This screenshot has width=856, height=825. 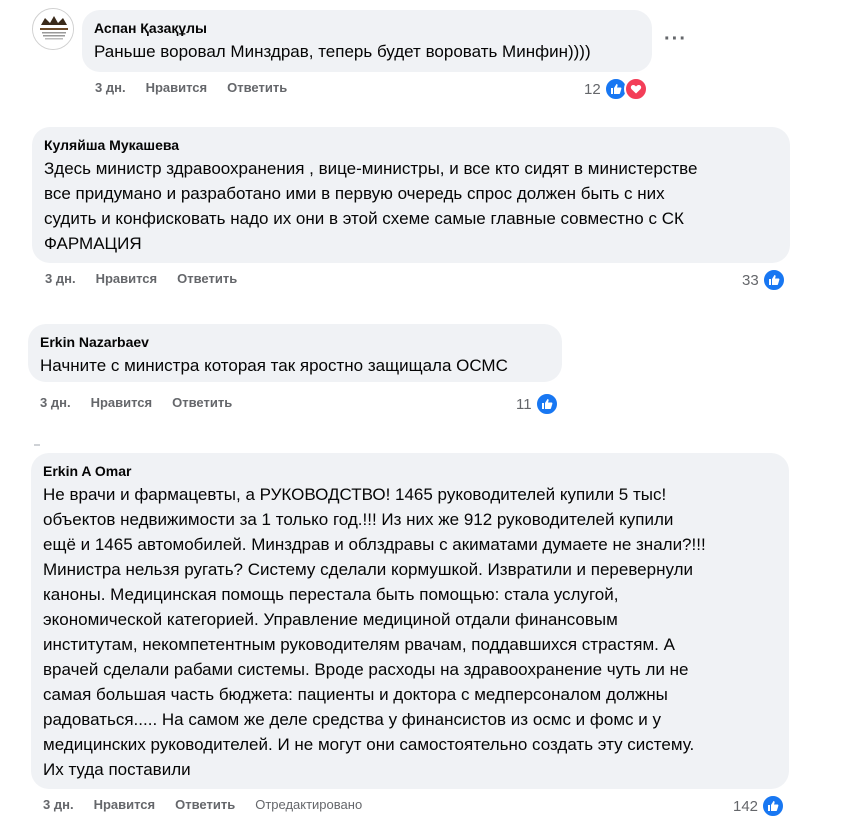 I want to click on comment-author: Erkin A Omar, so click(x=410, y=471).